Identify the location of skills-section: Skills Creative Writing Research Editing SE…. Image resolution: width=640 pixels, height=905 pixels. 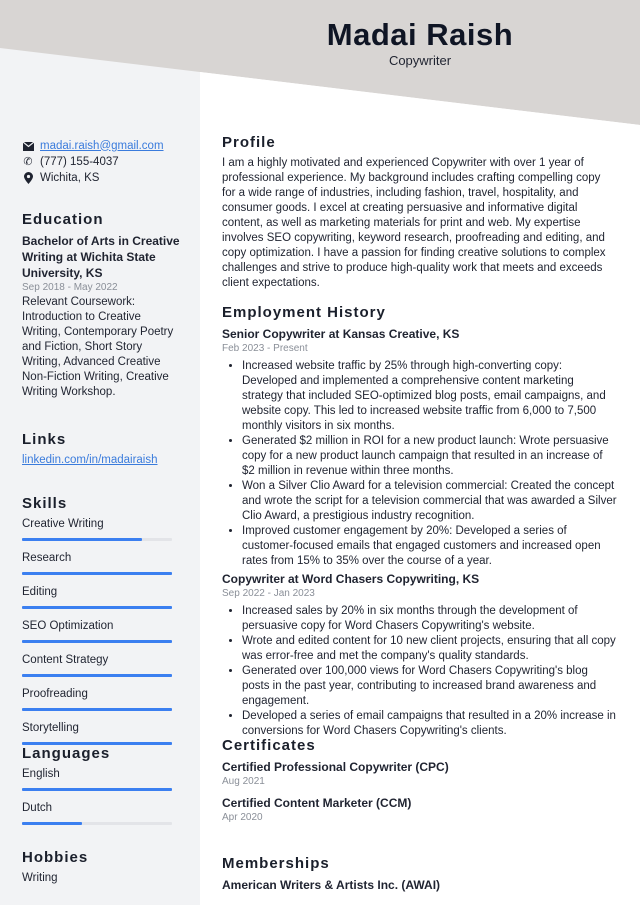
(102, 625).